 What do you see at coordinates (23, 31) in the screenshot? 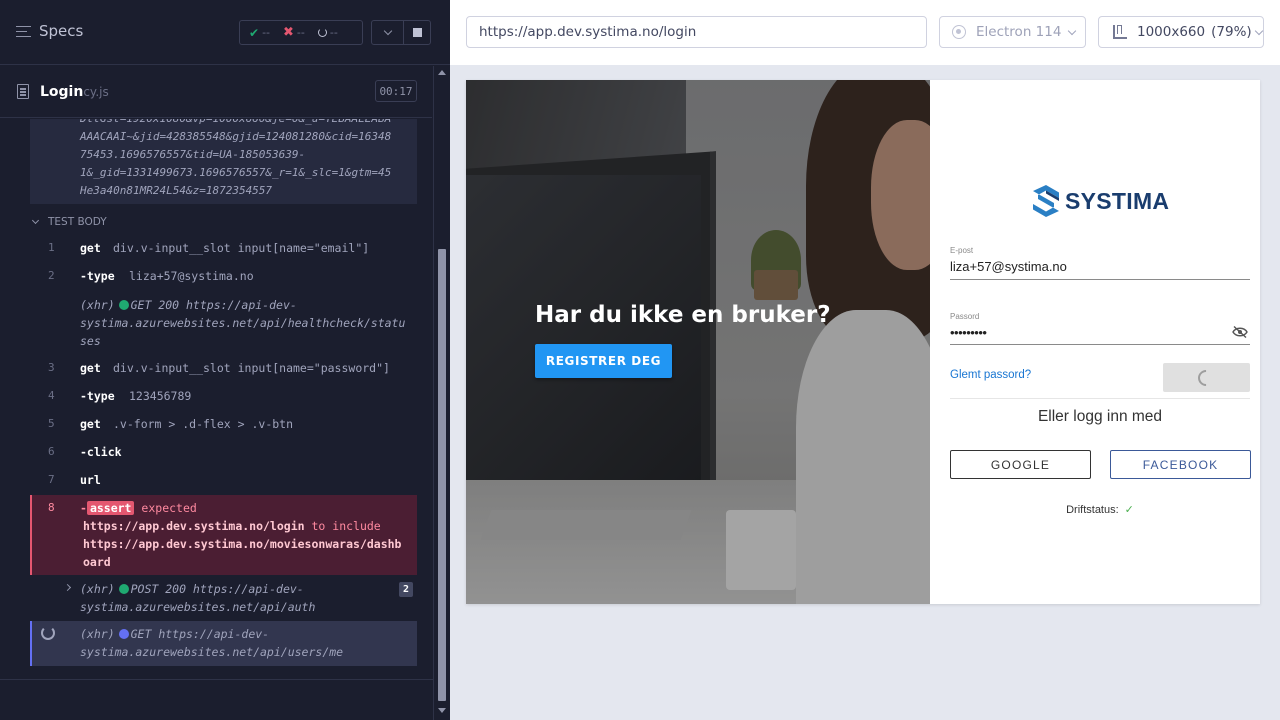
I see `menu-icon` at bounding box center [23, 31].